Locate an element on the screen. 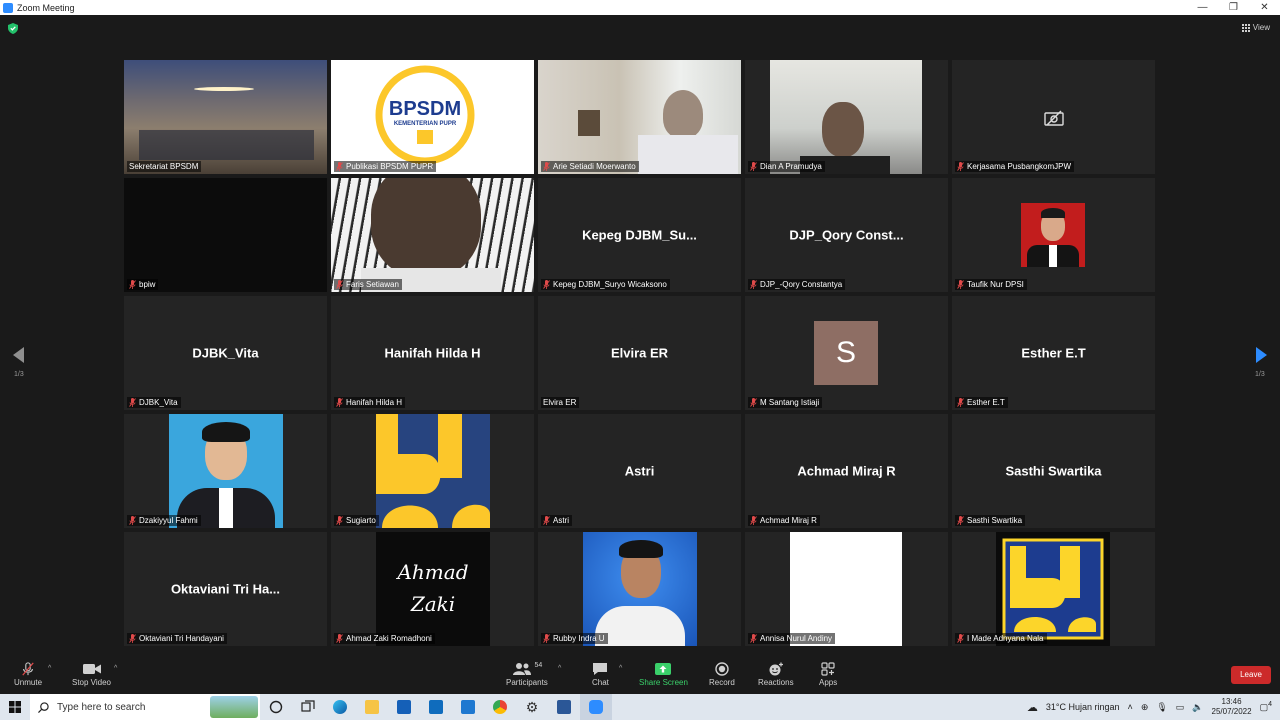  unmute-button: Unmute is located at coordinates (28, 673).